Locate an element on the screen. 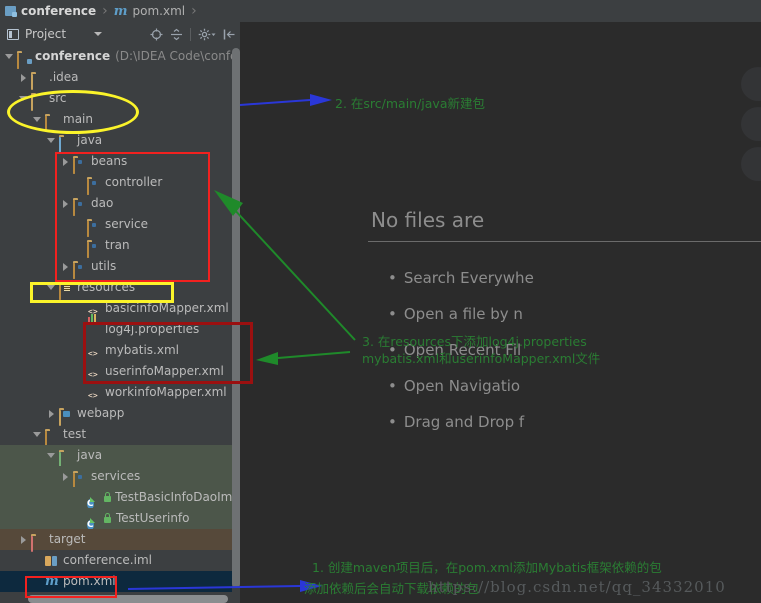 This screenshot has width=761, height=603. breadcrumb-label: pom.xml is located at coordinates (159, 11).